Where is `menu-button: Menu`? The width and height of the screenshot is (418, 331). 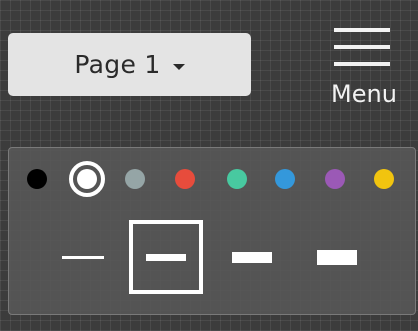 menu-button: Menu is located at coordinates (364, 70).